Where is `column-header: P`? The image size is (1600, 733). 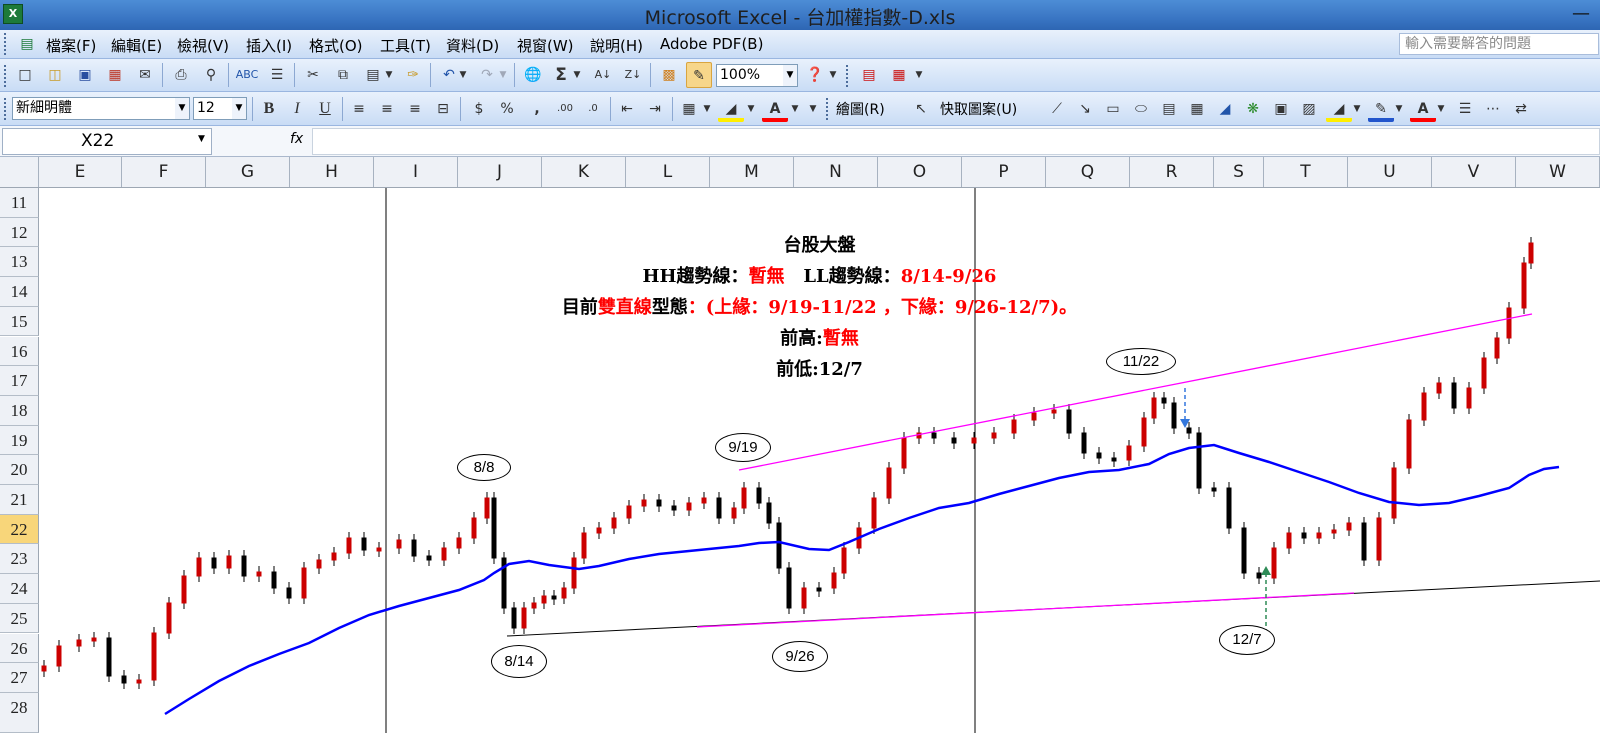
column-header: P is located at coordinates (1004, 172).